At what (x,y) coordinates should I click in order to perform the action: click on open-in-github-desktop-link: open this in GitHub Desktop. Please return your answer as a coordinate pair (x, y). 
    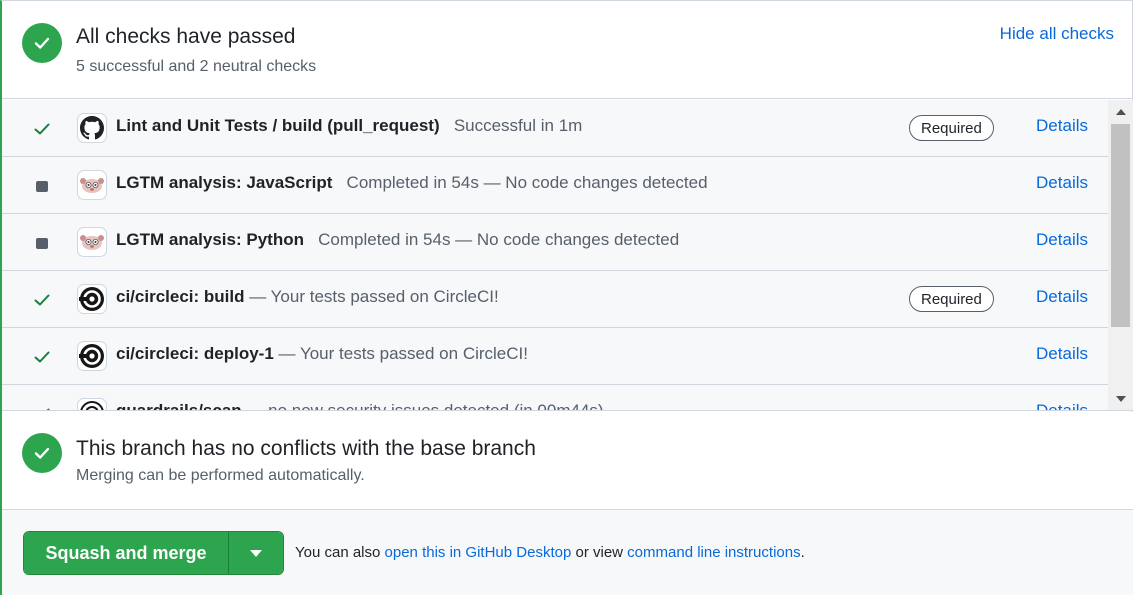
    Looking at the image, I should click on (478, 552).